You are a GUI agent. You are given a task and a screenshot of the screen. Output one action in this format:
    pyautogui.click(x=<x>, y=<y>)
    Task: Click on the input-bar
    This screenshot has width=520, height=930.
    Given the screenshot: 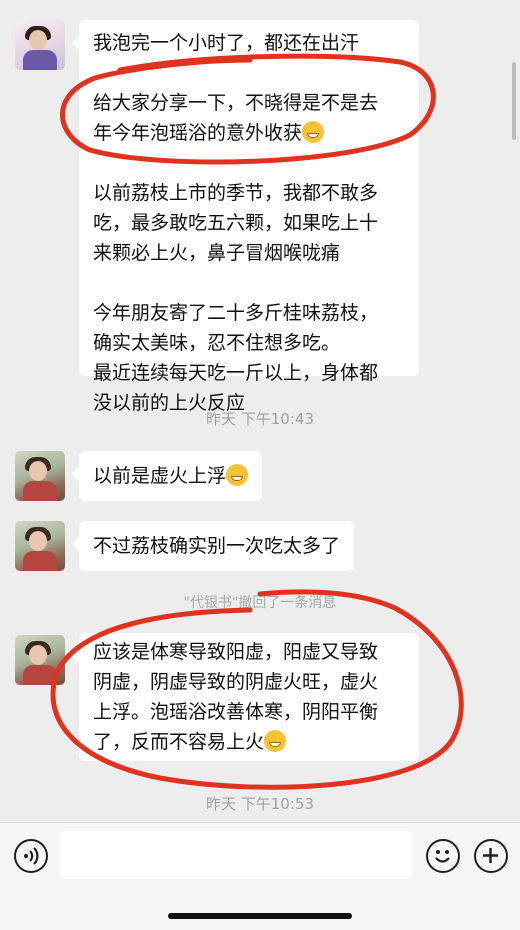 What is the action you would take?
    pyautogui.click(x=260, y=876)
    